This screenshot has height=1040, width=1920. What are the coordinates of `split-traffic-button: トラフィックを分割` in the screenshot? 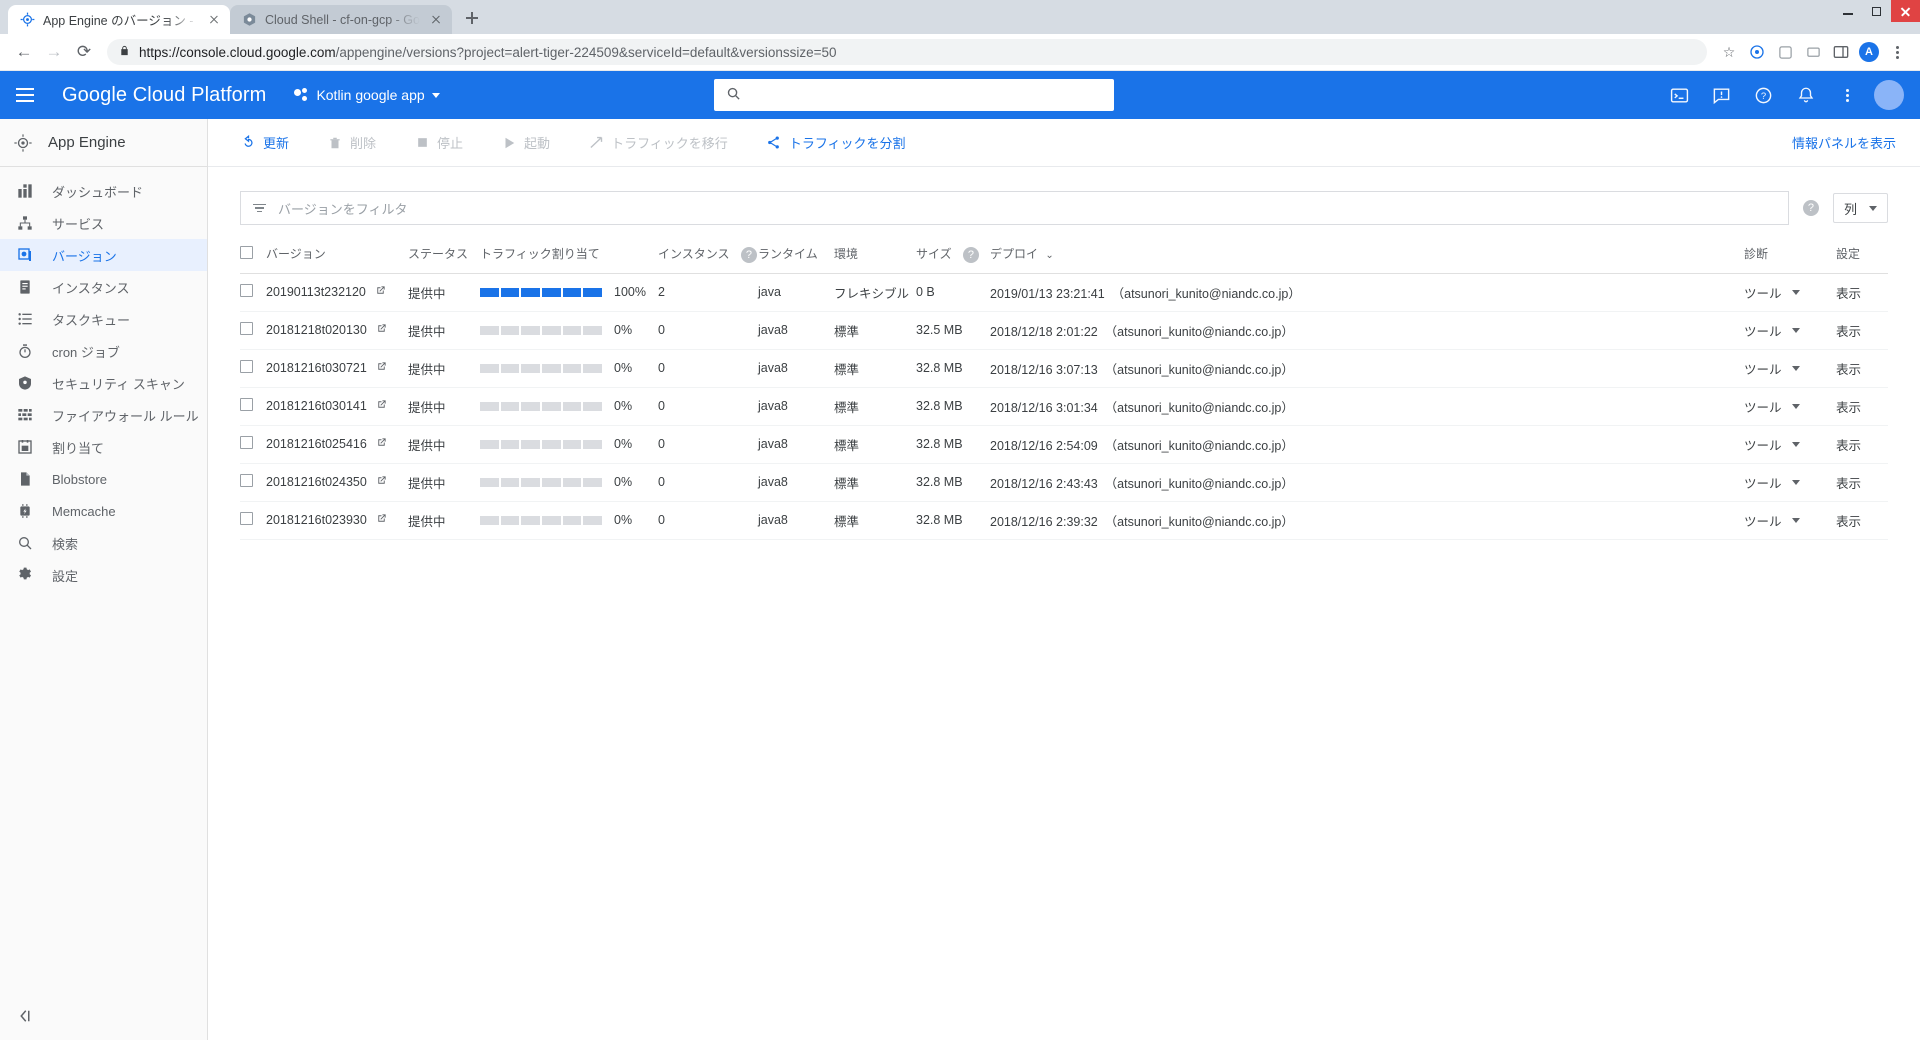 It's located at (844, 142).